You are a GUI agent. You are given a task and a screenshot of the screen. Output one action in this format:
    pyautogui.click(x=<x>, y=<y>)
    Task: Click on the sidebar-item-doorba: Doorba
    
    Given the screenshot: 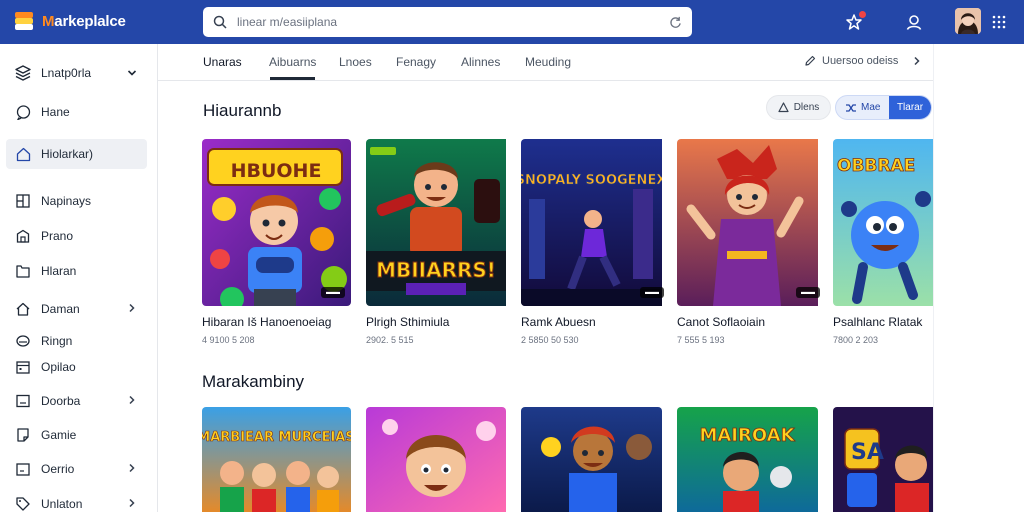 What is the action you would take?
    pyautogui.click(x=76, y=401)
    